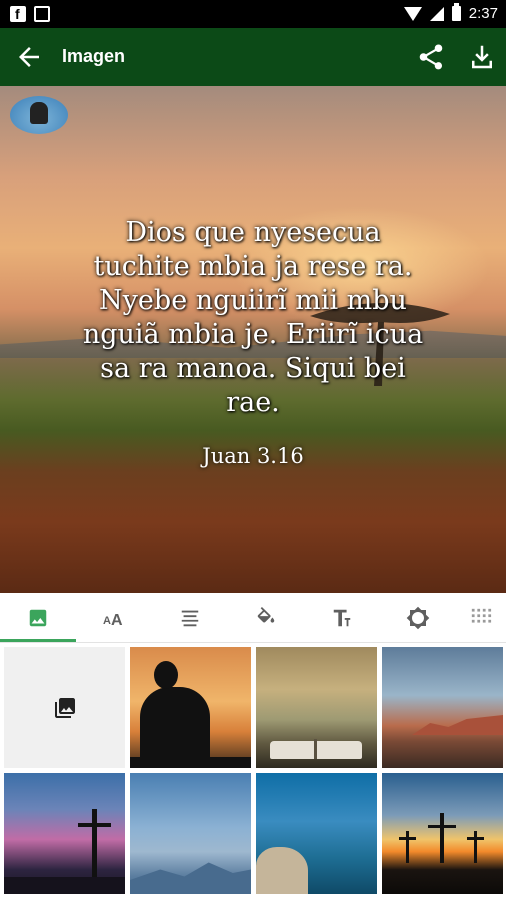 The height and width of the screenshot is (900, 506). I want to click on back-button, so click(29, 57).